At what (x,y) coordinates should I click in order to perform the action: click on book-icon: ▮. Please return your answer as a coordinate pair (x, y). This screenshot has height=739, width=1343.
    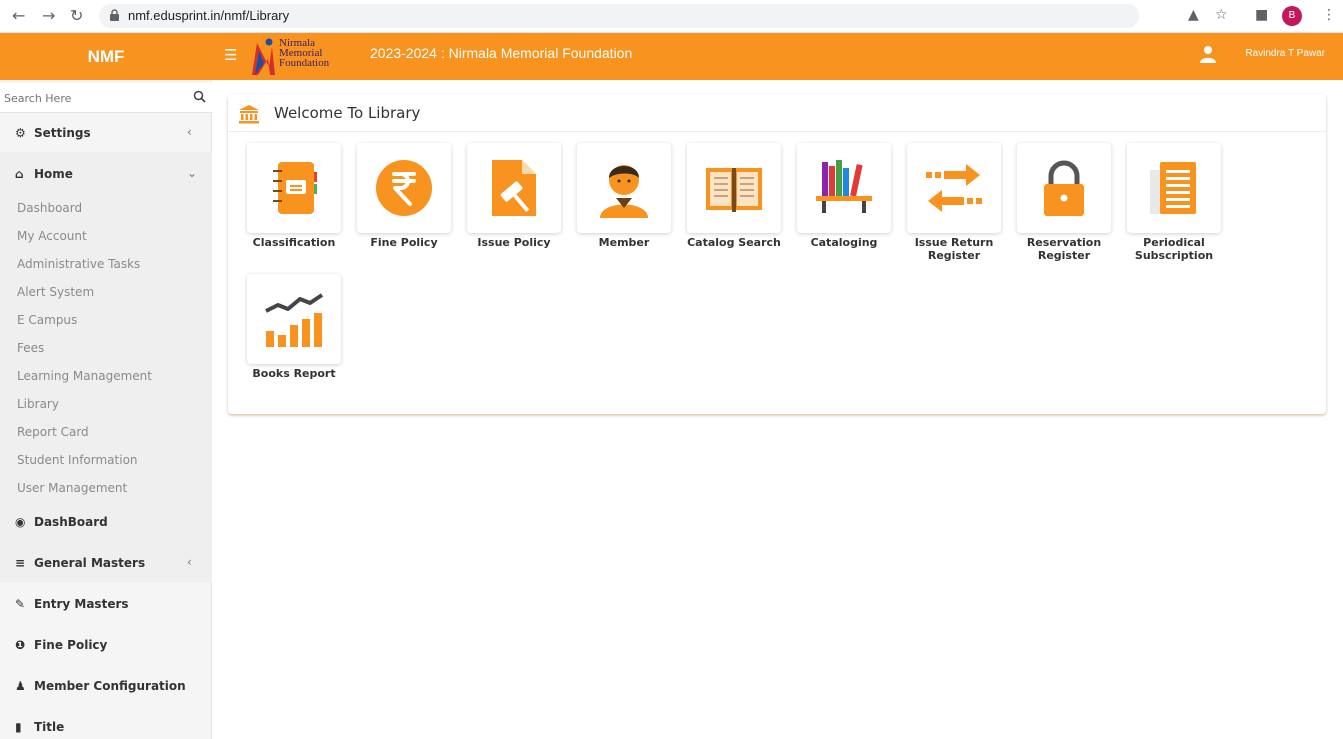
    Looking at the image, I should click on (18, 727).